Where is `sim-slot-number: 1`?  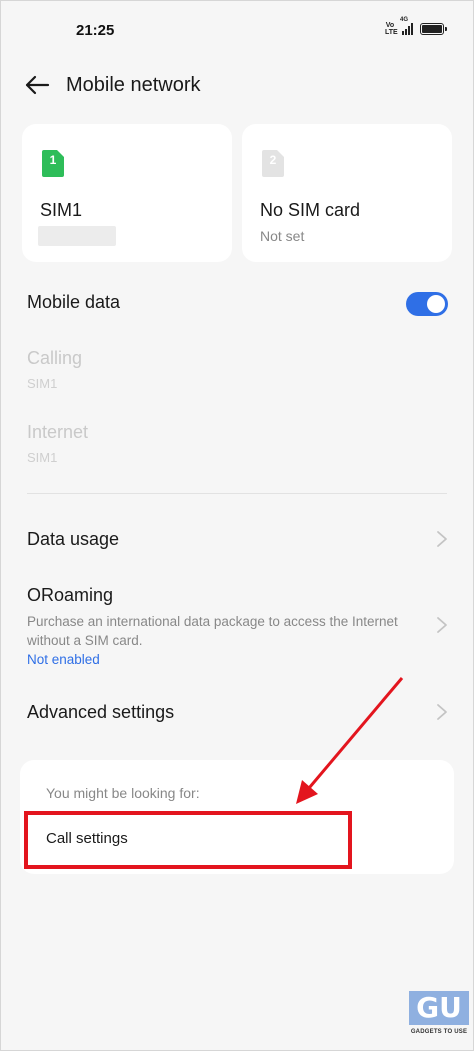 sim-slot-number: 1 is located at coordinates (53, 160).